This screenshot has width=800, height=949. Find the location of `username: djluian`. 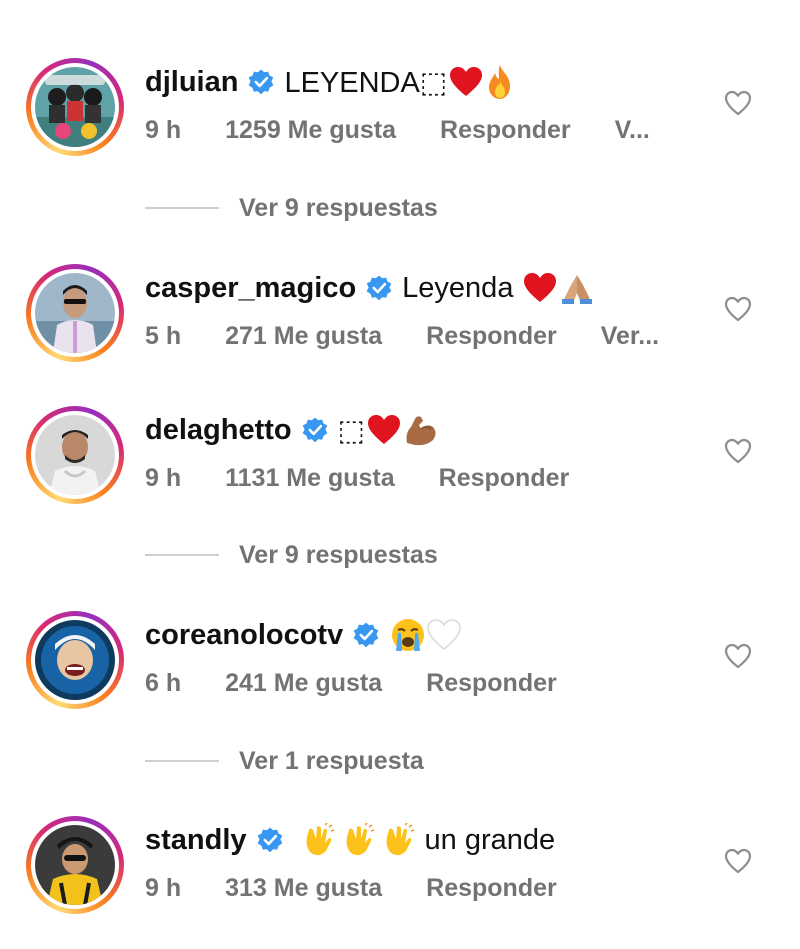

username: djluian is located at coordinates (191, 82).